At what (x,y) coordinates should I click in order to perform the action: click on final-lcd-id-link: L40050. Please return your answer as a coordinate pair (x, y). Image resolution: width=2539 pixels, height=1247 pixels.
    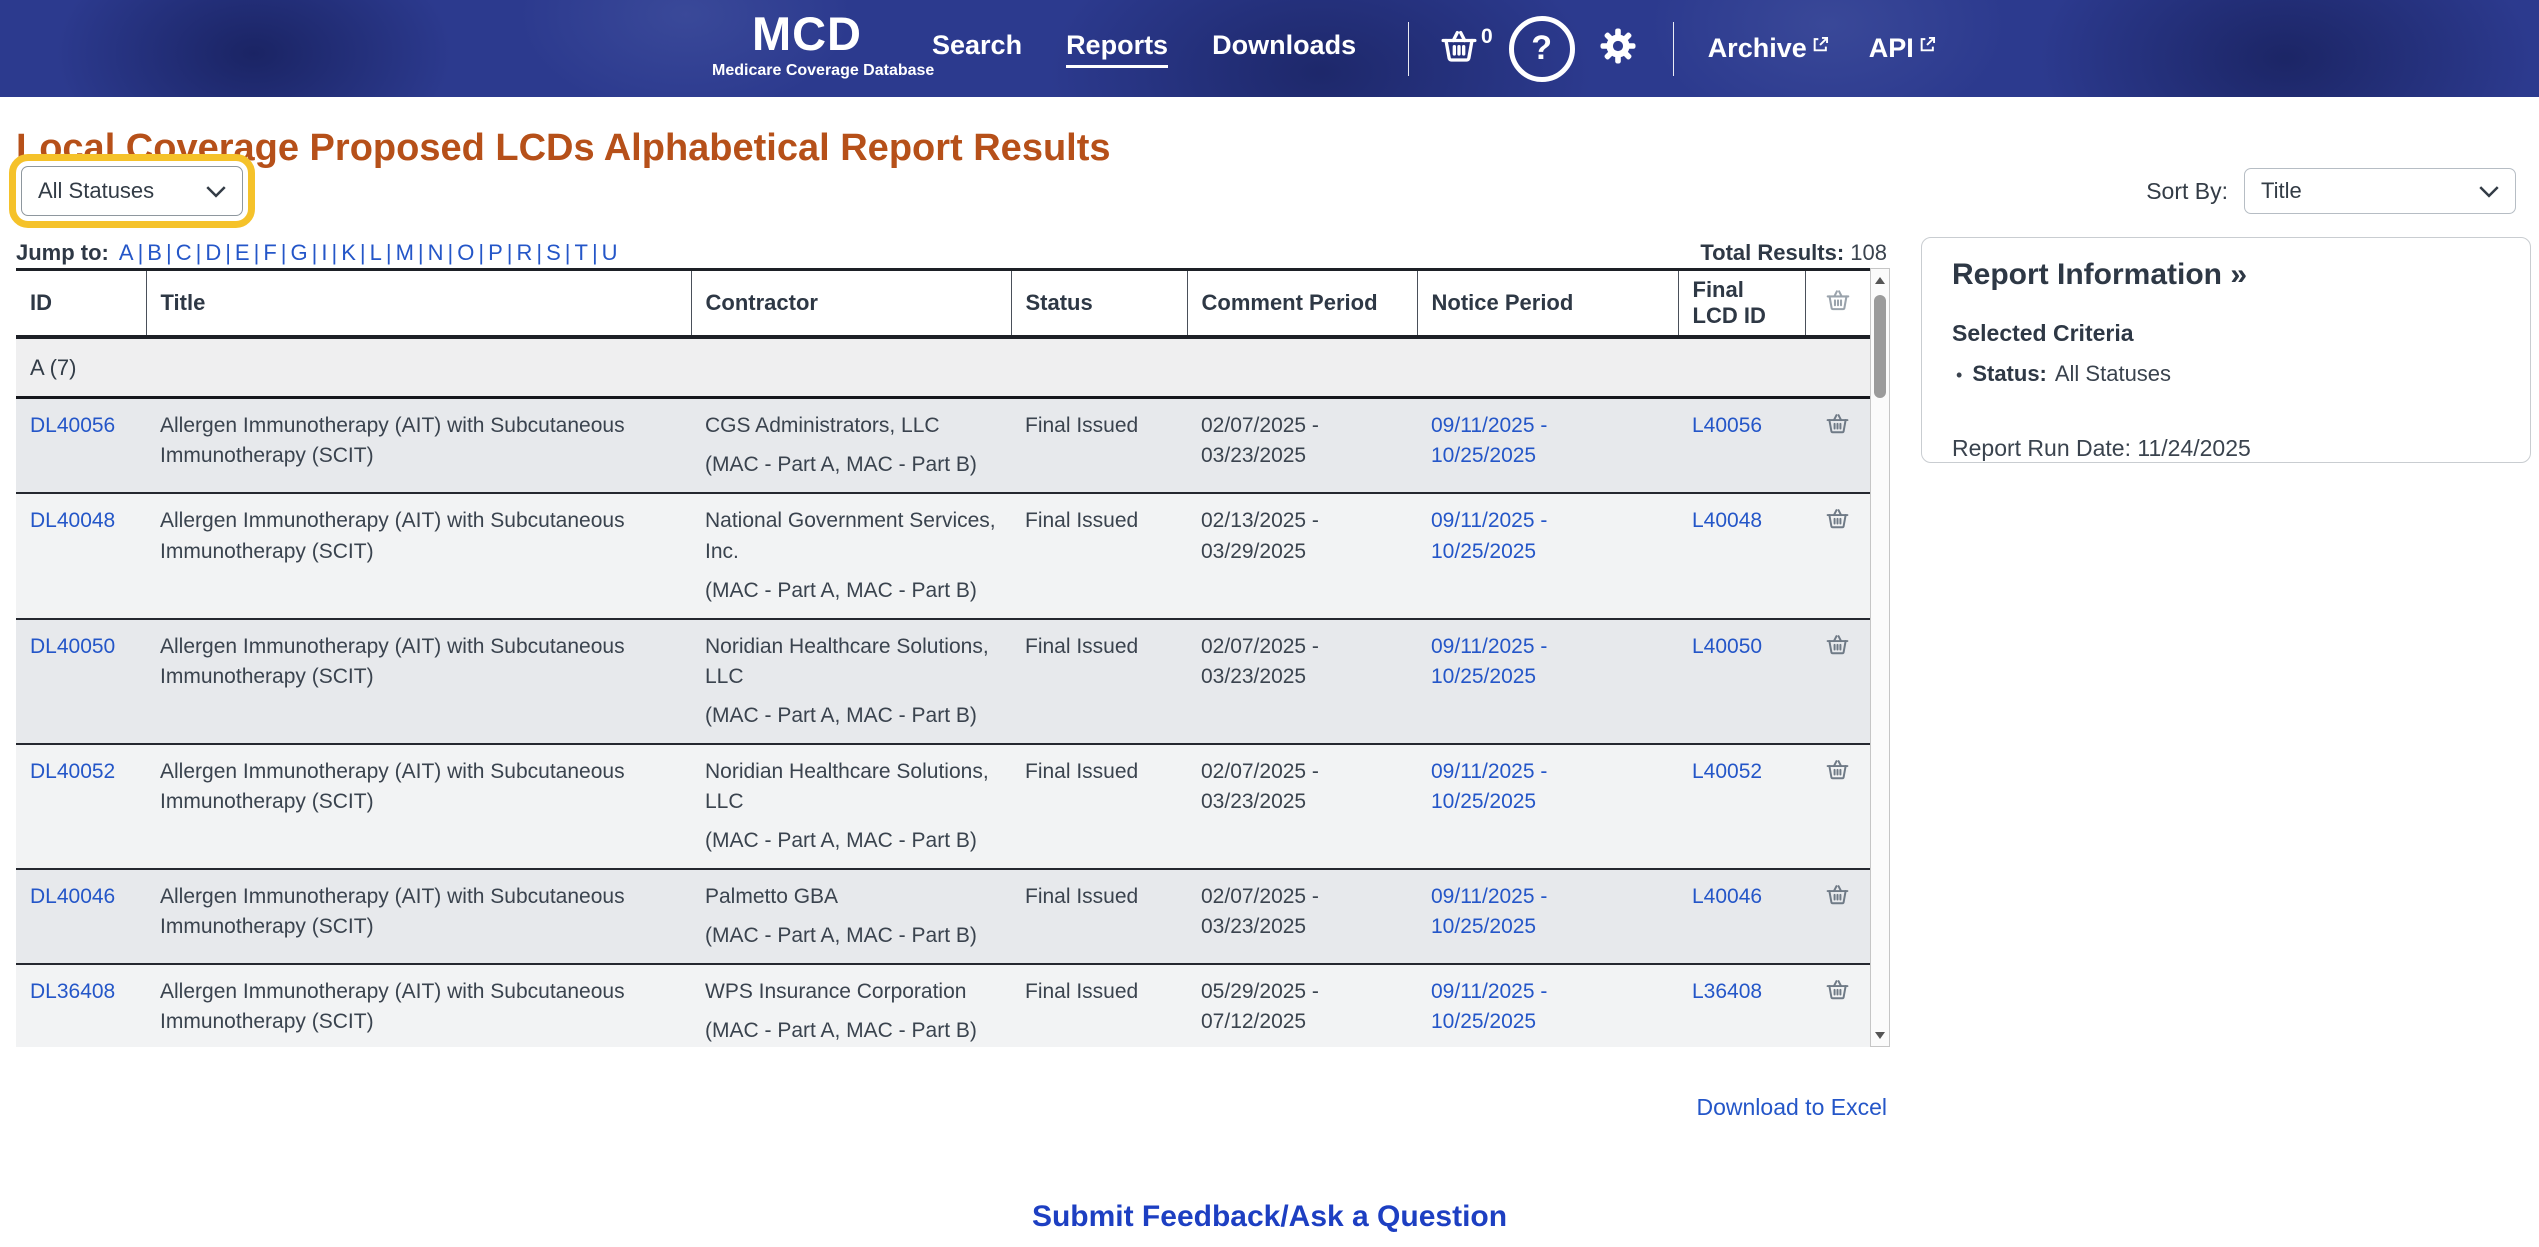
    Looking at the image, I should click on (1727, 646).